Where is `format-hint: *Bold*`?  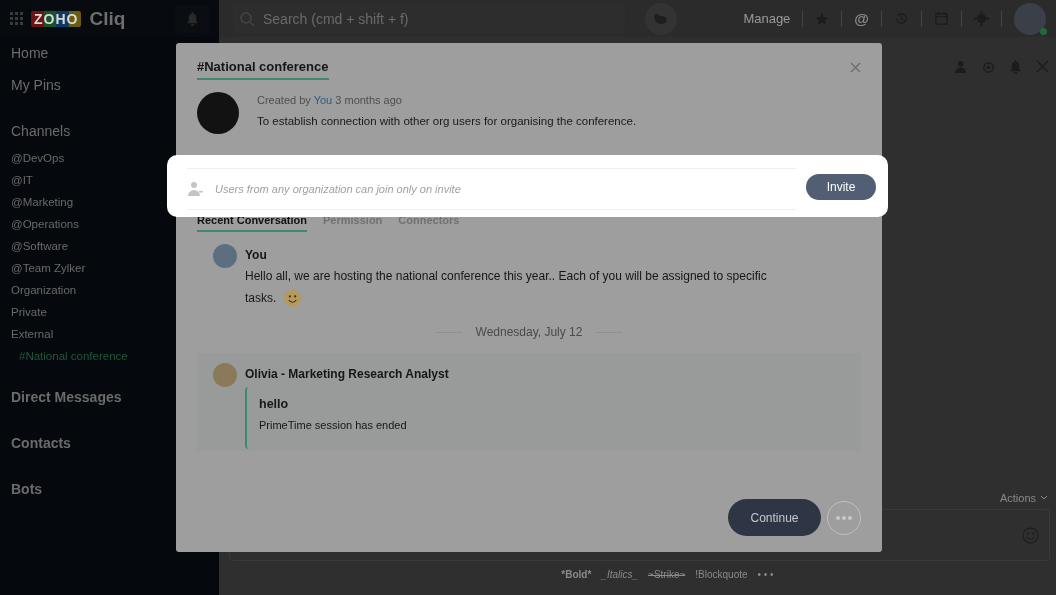 format-hint: *Bold* is located at coordinates (576, 575).